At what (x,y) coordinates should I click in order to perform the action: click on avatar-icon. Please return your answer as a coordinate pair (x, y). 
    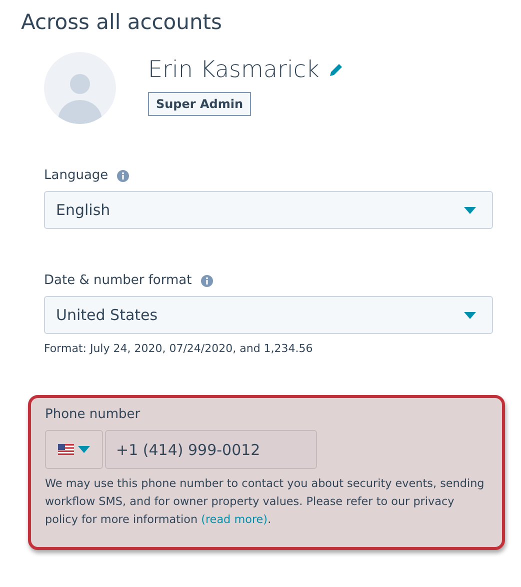
    Looking at the image, I should click on (80, 88).